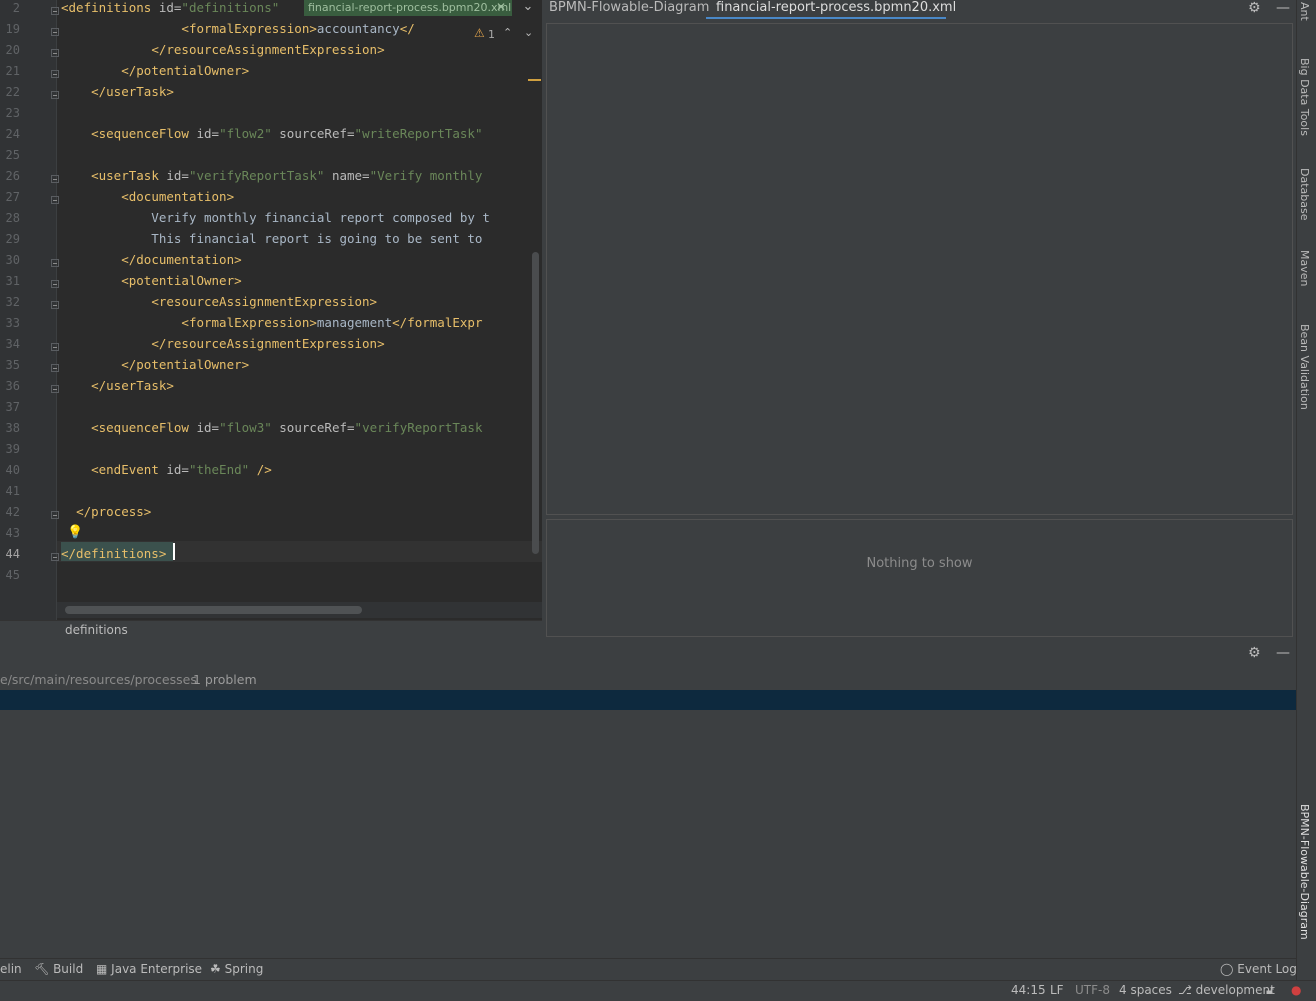 This screenshot has width=1316, height=1001. Describe the element at coordinates (151, 280) in the screenshot. I see `code-line: <potentialOwner>` at that location.